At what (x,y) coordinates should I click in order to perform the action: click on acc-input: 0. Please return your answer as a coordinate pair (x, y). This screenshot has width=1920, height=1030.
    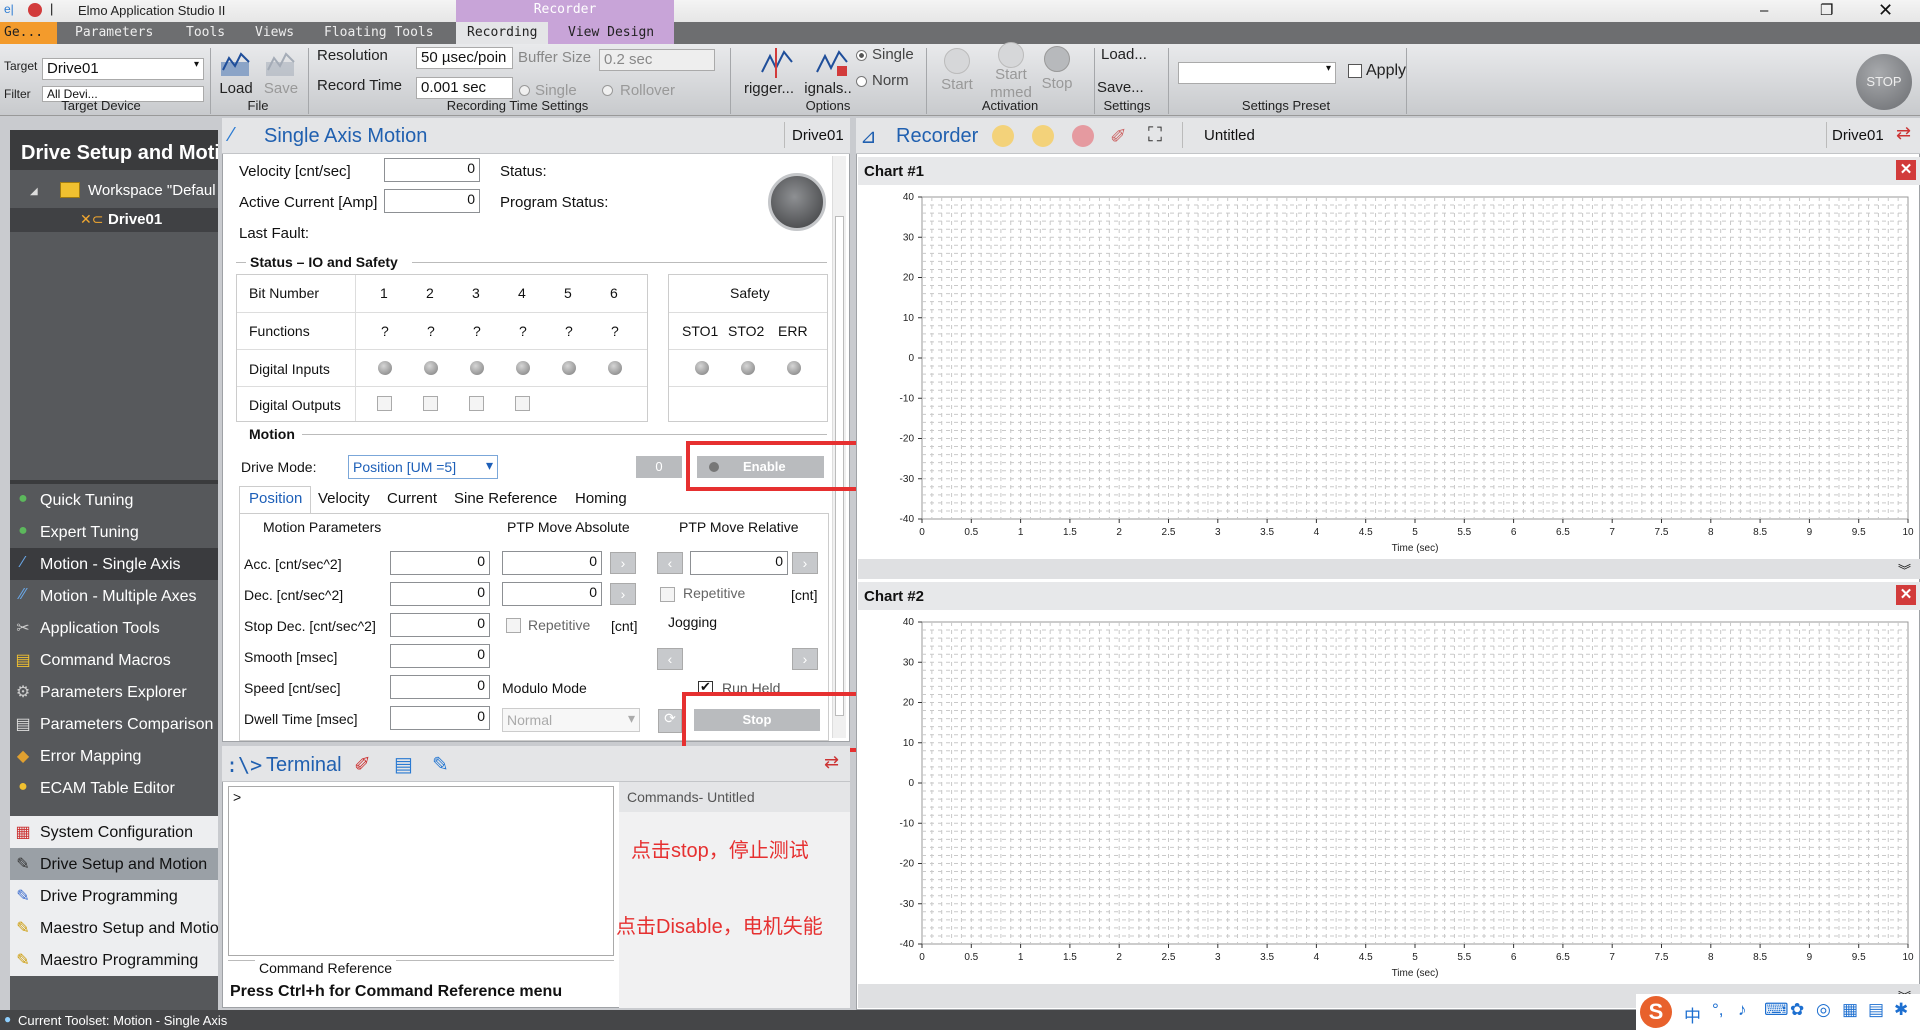
    Looking at the image, I should click on (440, 563).